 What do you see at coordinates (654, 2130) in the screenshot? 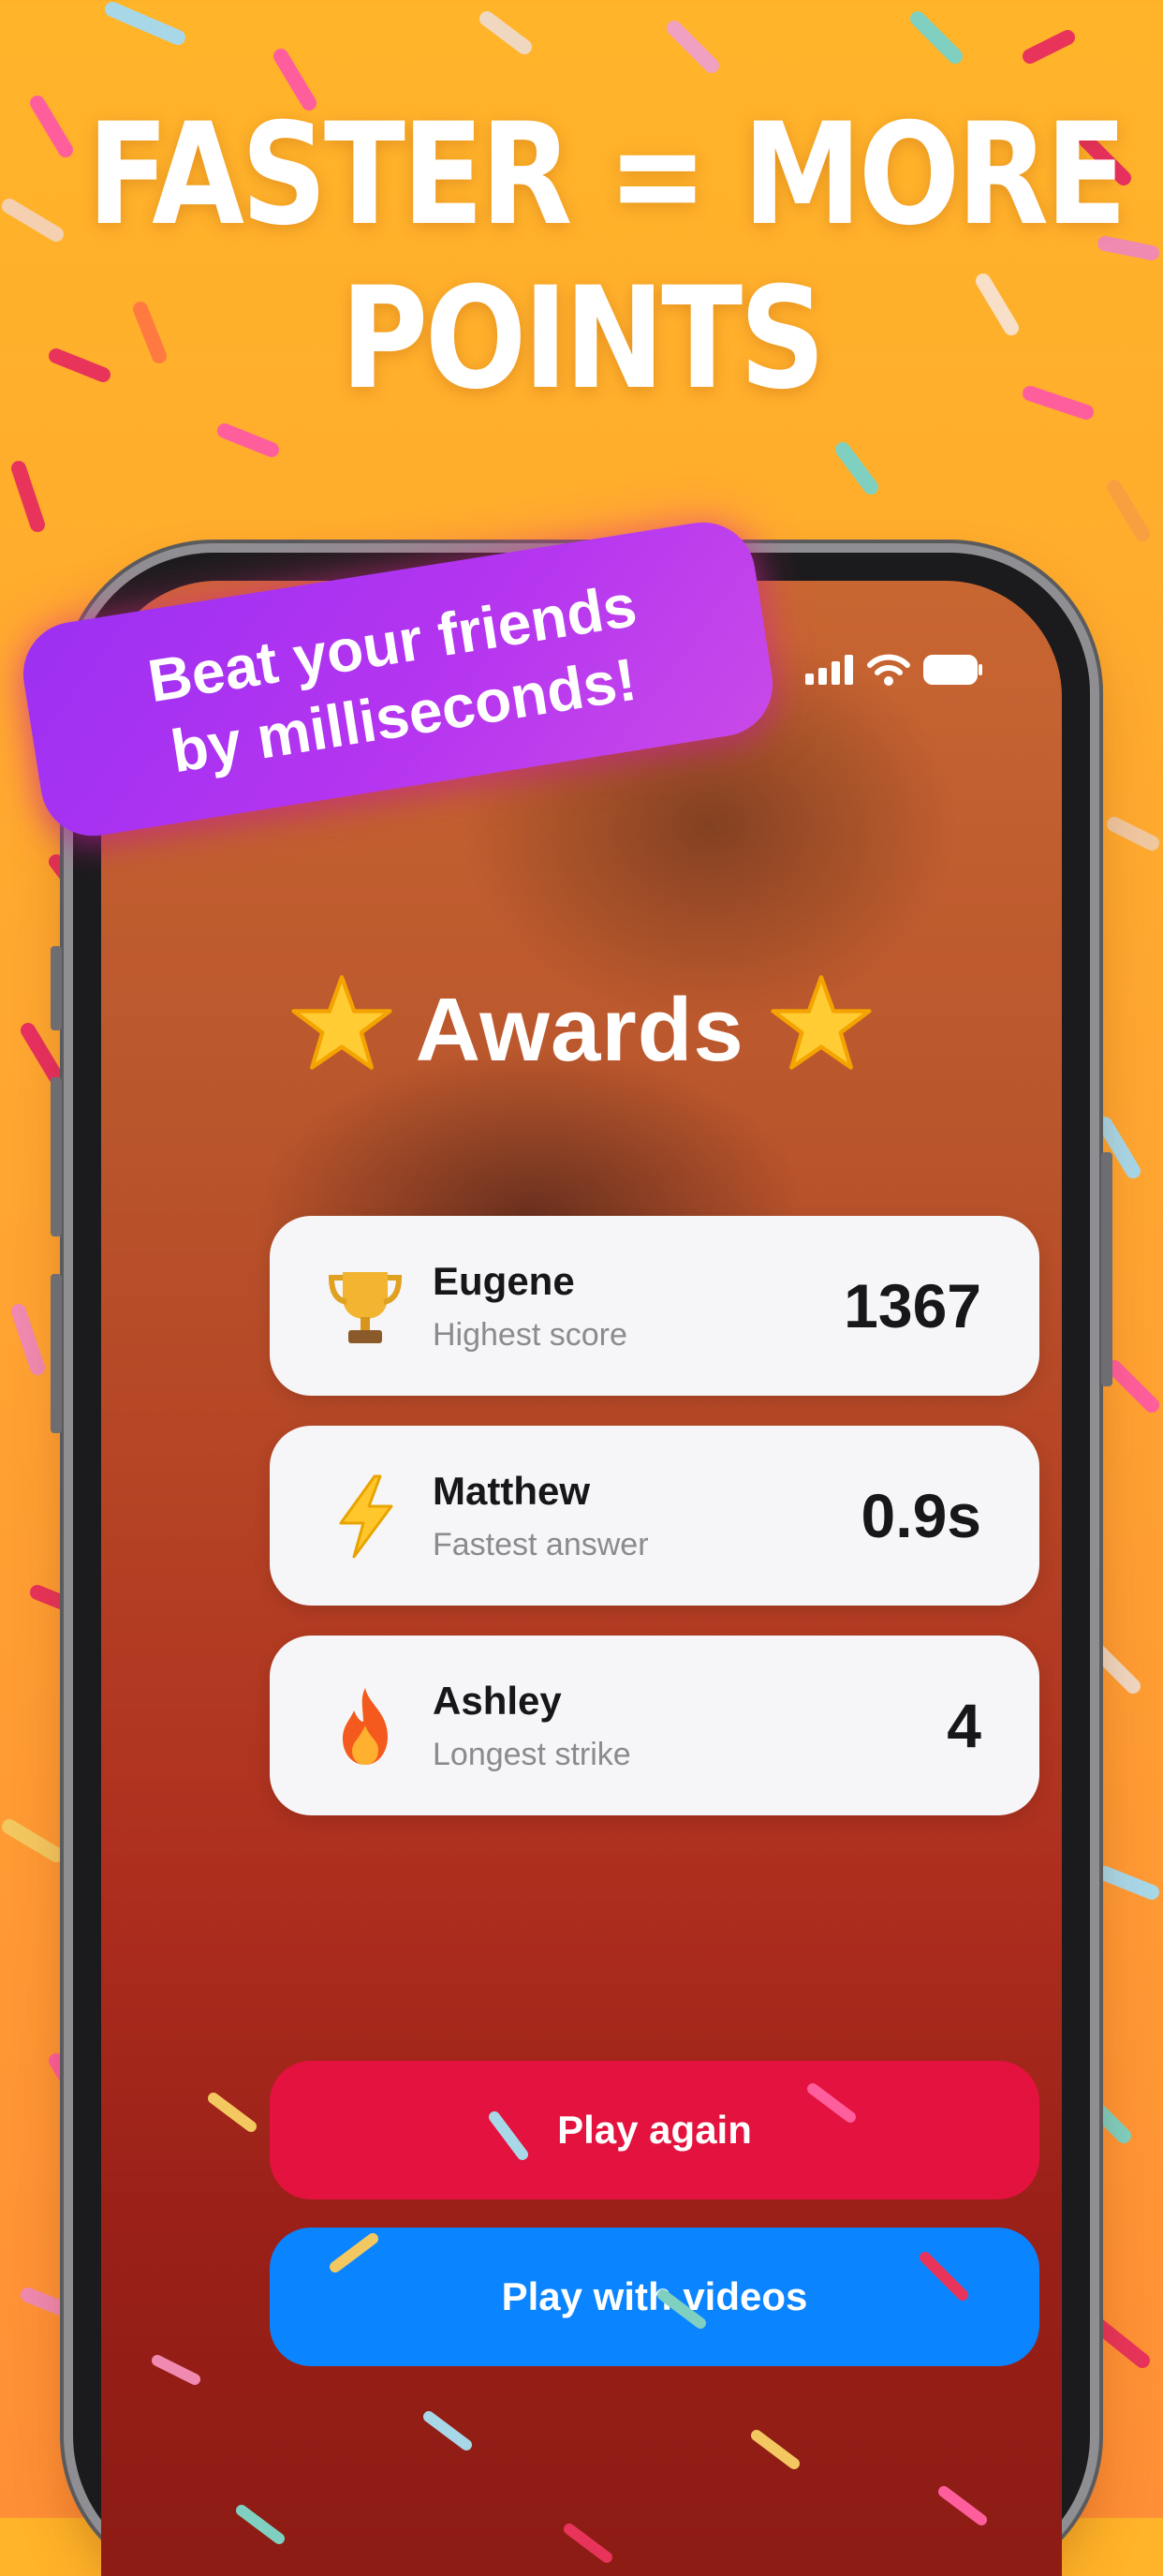
I see `play-again-button: Play again` at bounding box center [654, 2130].